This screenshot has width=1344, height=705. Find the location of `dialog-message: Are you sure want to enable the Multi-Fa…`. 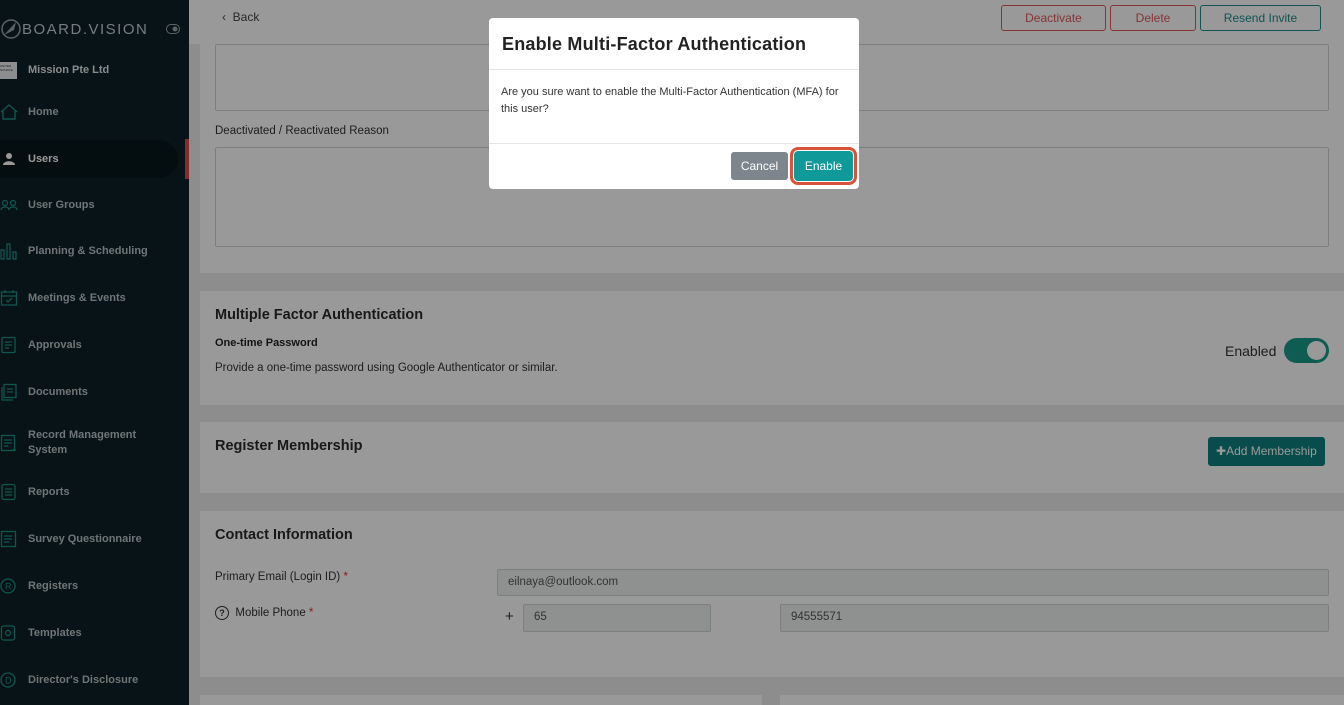

dialog-message: Are you sure want to enable the Multi-Fa… is located at coordinates (670, 100).